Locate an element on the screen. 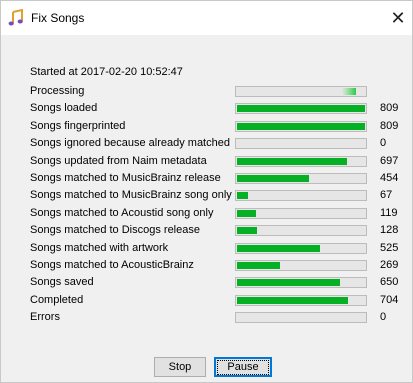 The image size is (413, 383). music-note-icon is located at coordinates (15, 17).